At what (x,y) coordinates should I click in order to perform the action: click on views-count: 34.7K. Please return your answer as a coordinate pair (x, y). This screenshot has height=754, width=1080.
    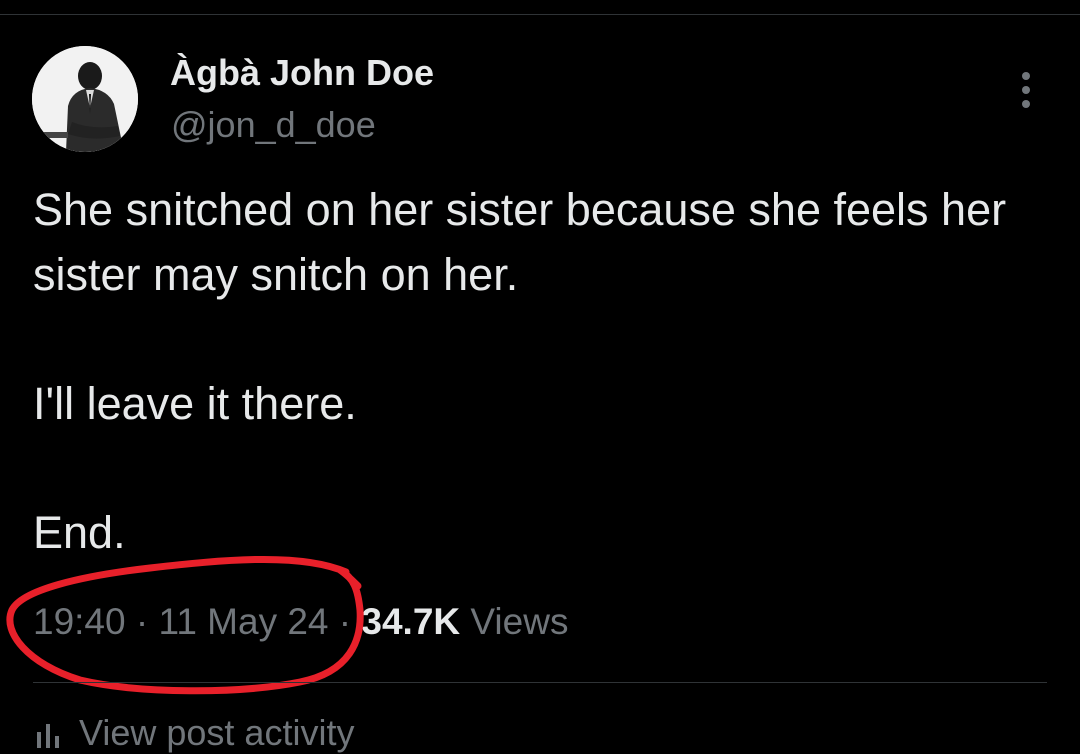
    Looking at the image, I should click on (410, 621).